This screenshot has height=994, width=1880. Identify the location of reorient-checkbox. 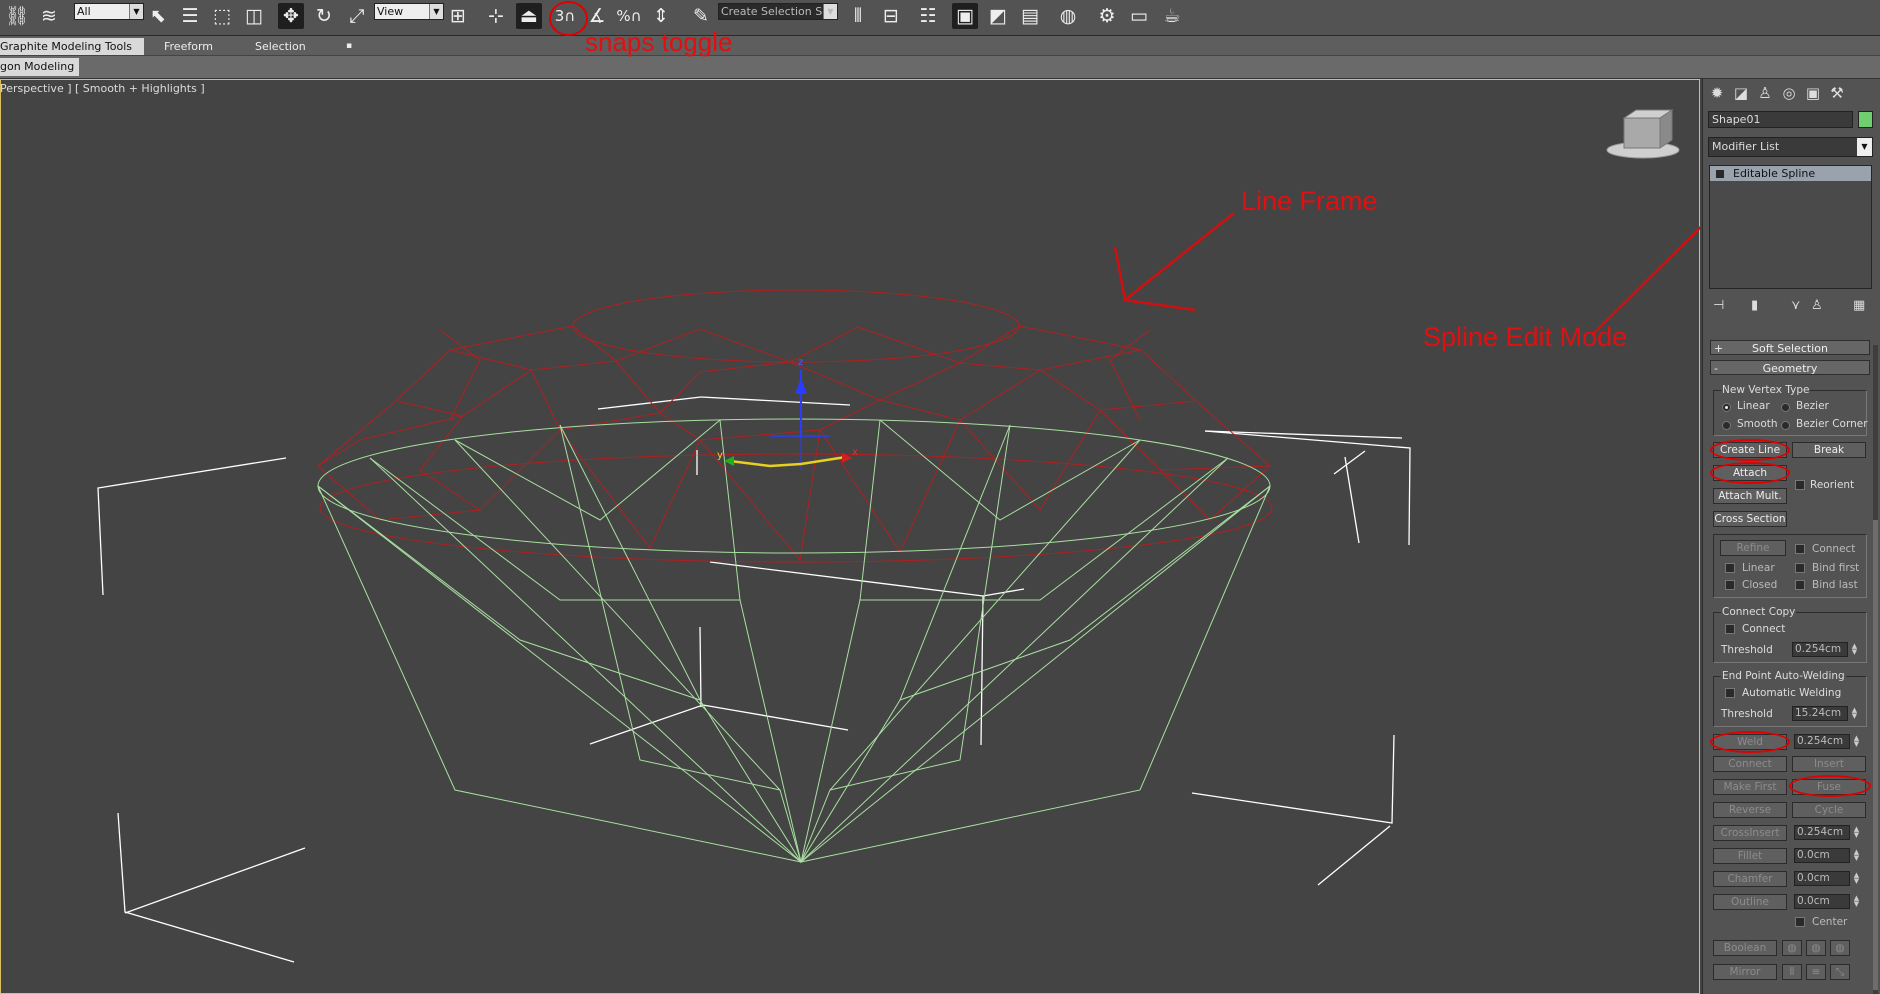
(1800, 485).